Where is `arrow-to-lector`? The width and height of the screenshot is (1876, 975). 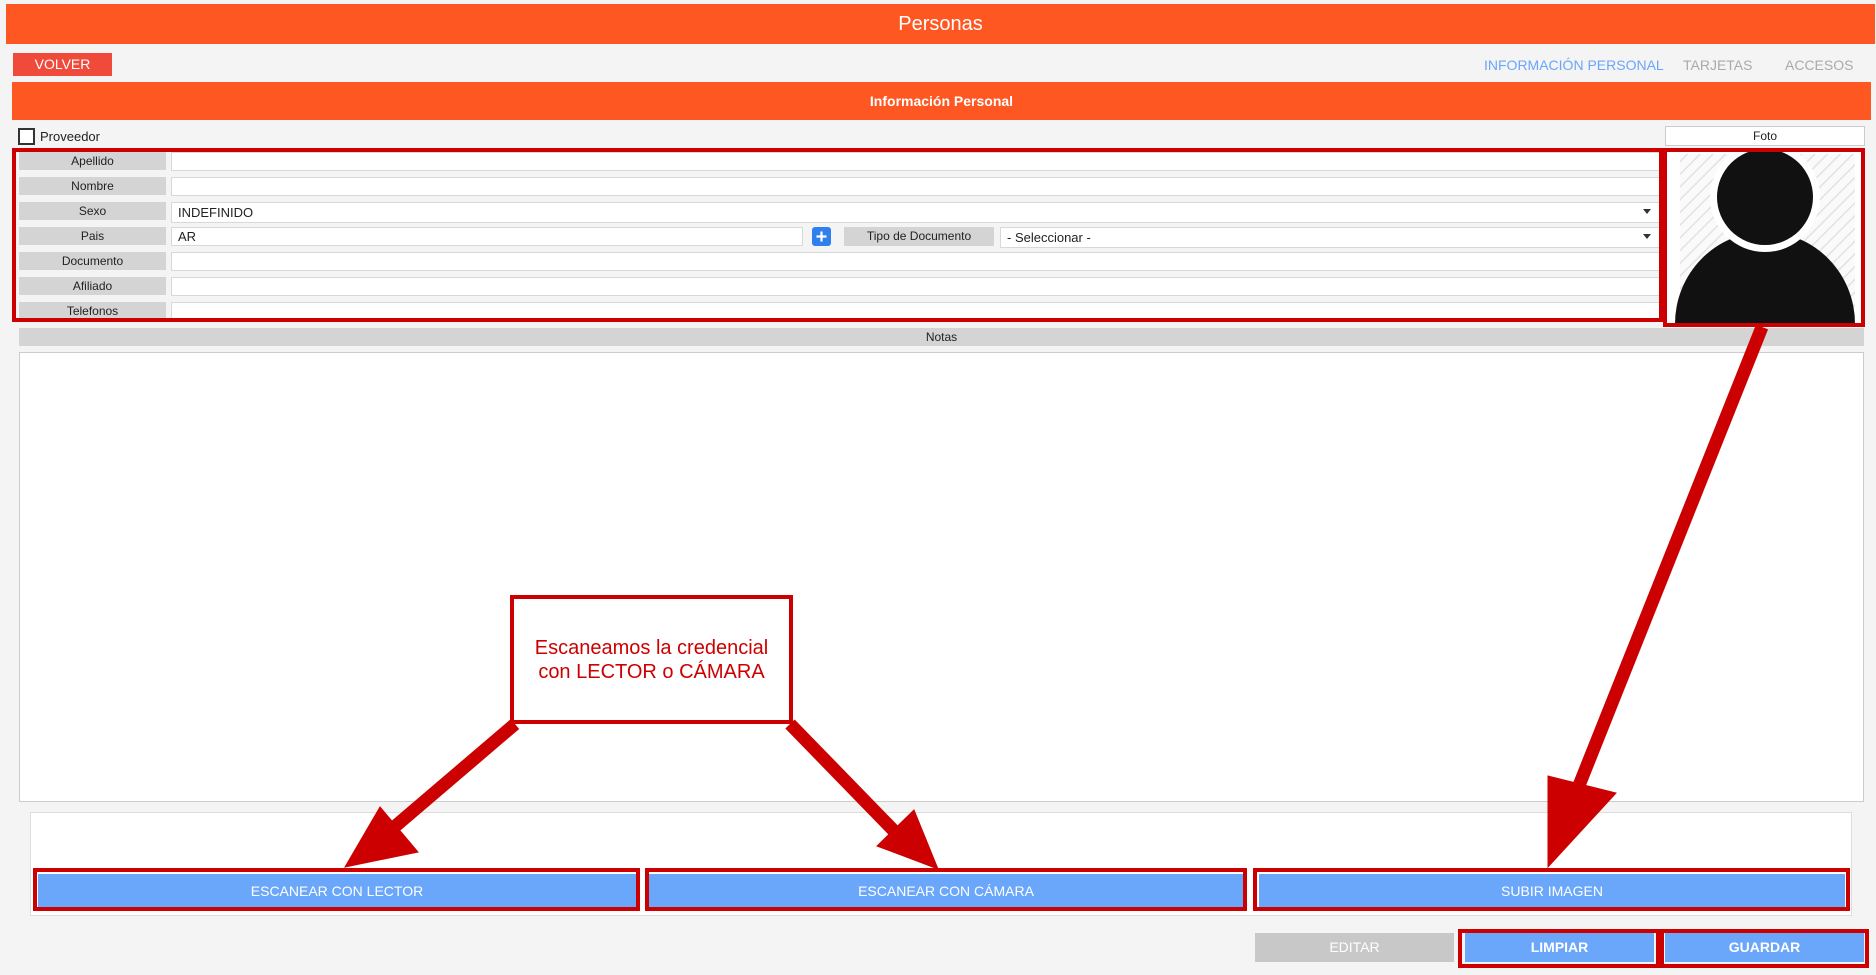
arrow-to-lector is located at coordinates (450, 779).